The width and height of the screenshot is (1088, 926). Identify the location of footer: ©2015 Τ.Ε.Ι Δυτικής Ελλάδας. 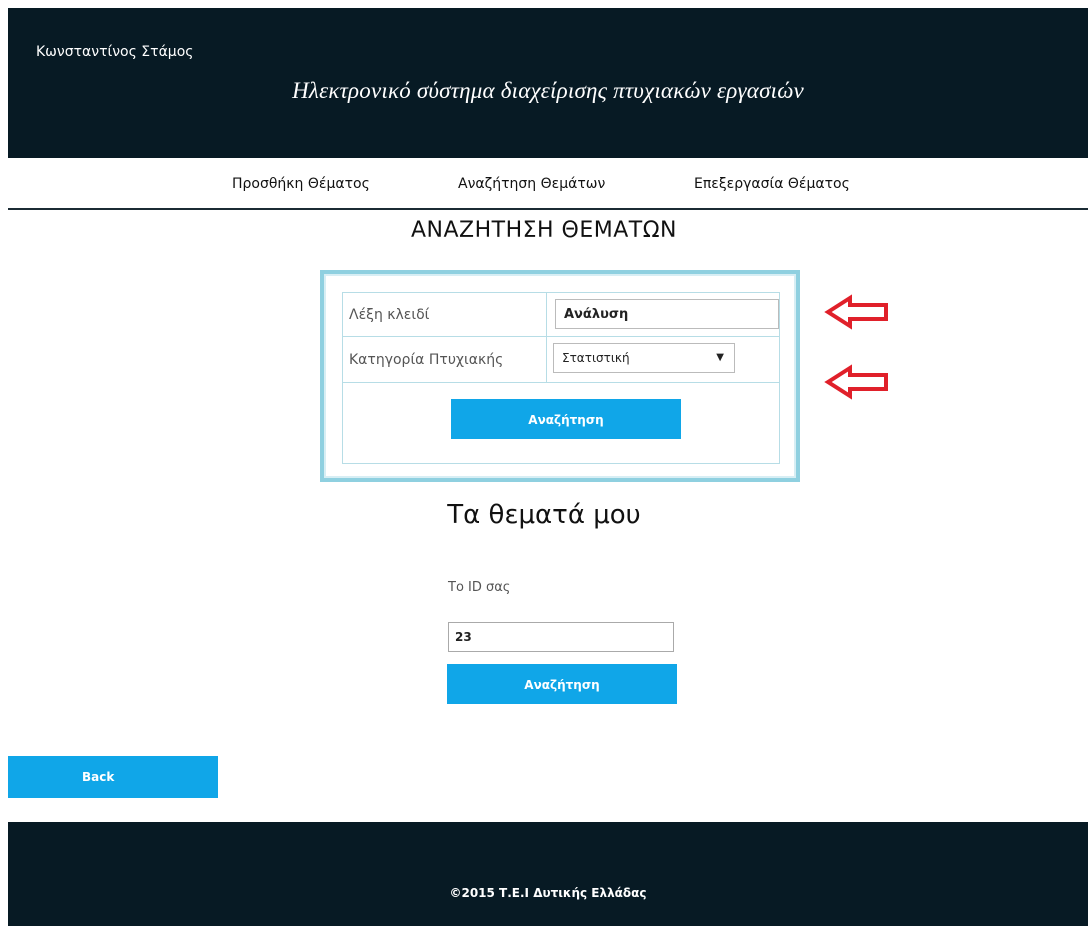
(548, 874).